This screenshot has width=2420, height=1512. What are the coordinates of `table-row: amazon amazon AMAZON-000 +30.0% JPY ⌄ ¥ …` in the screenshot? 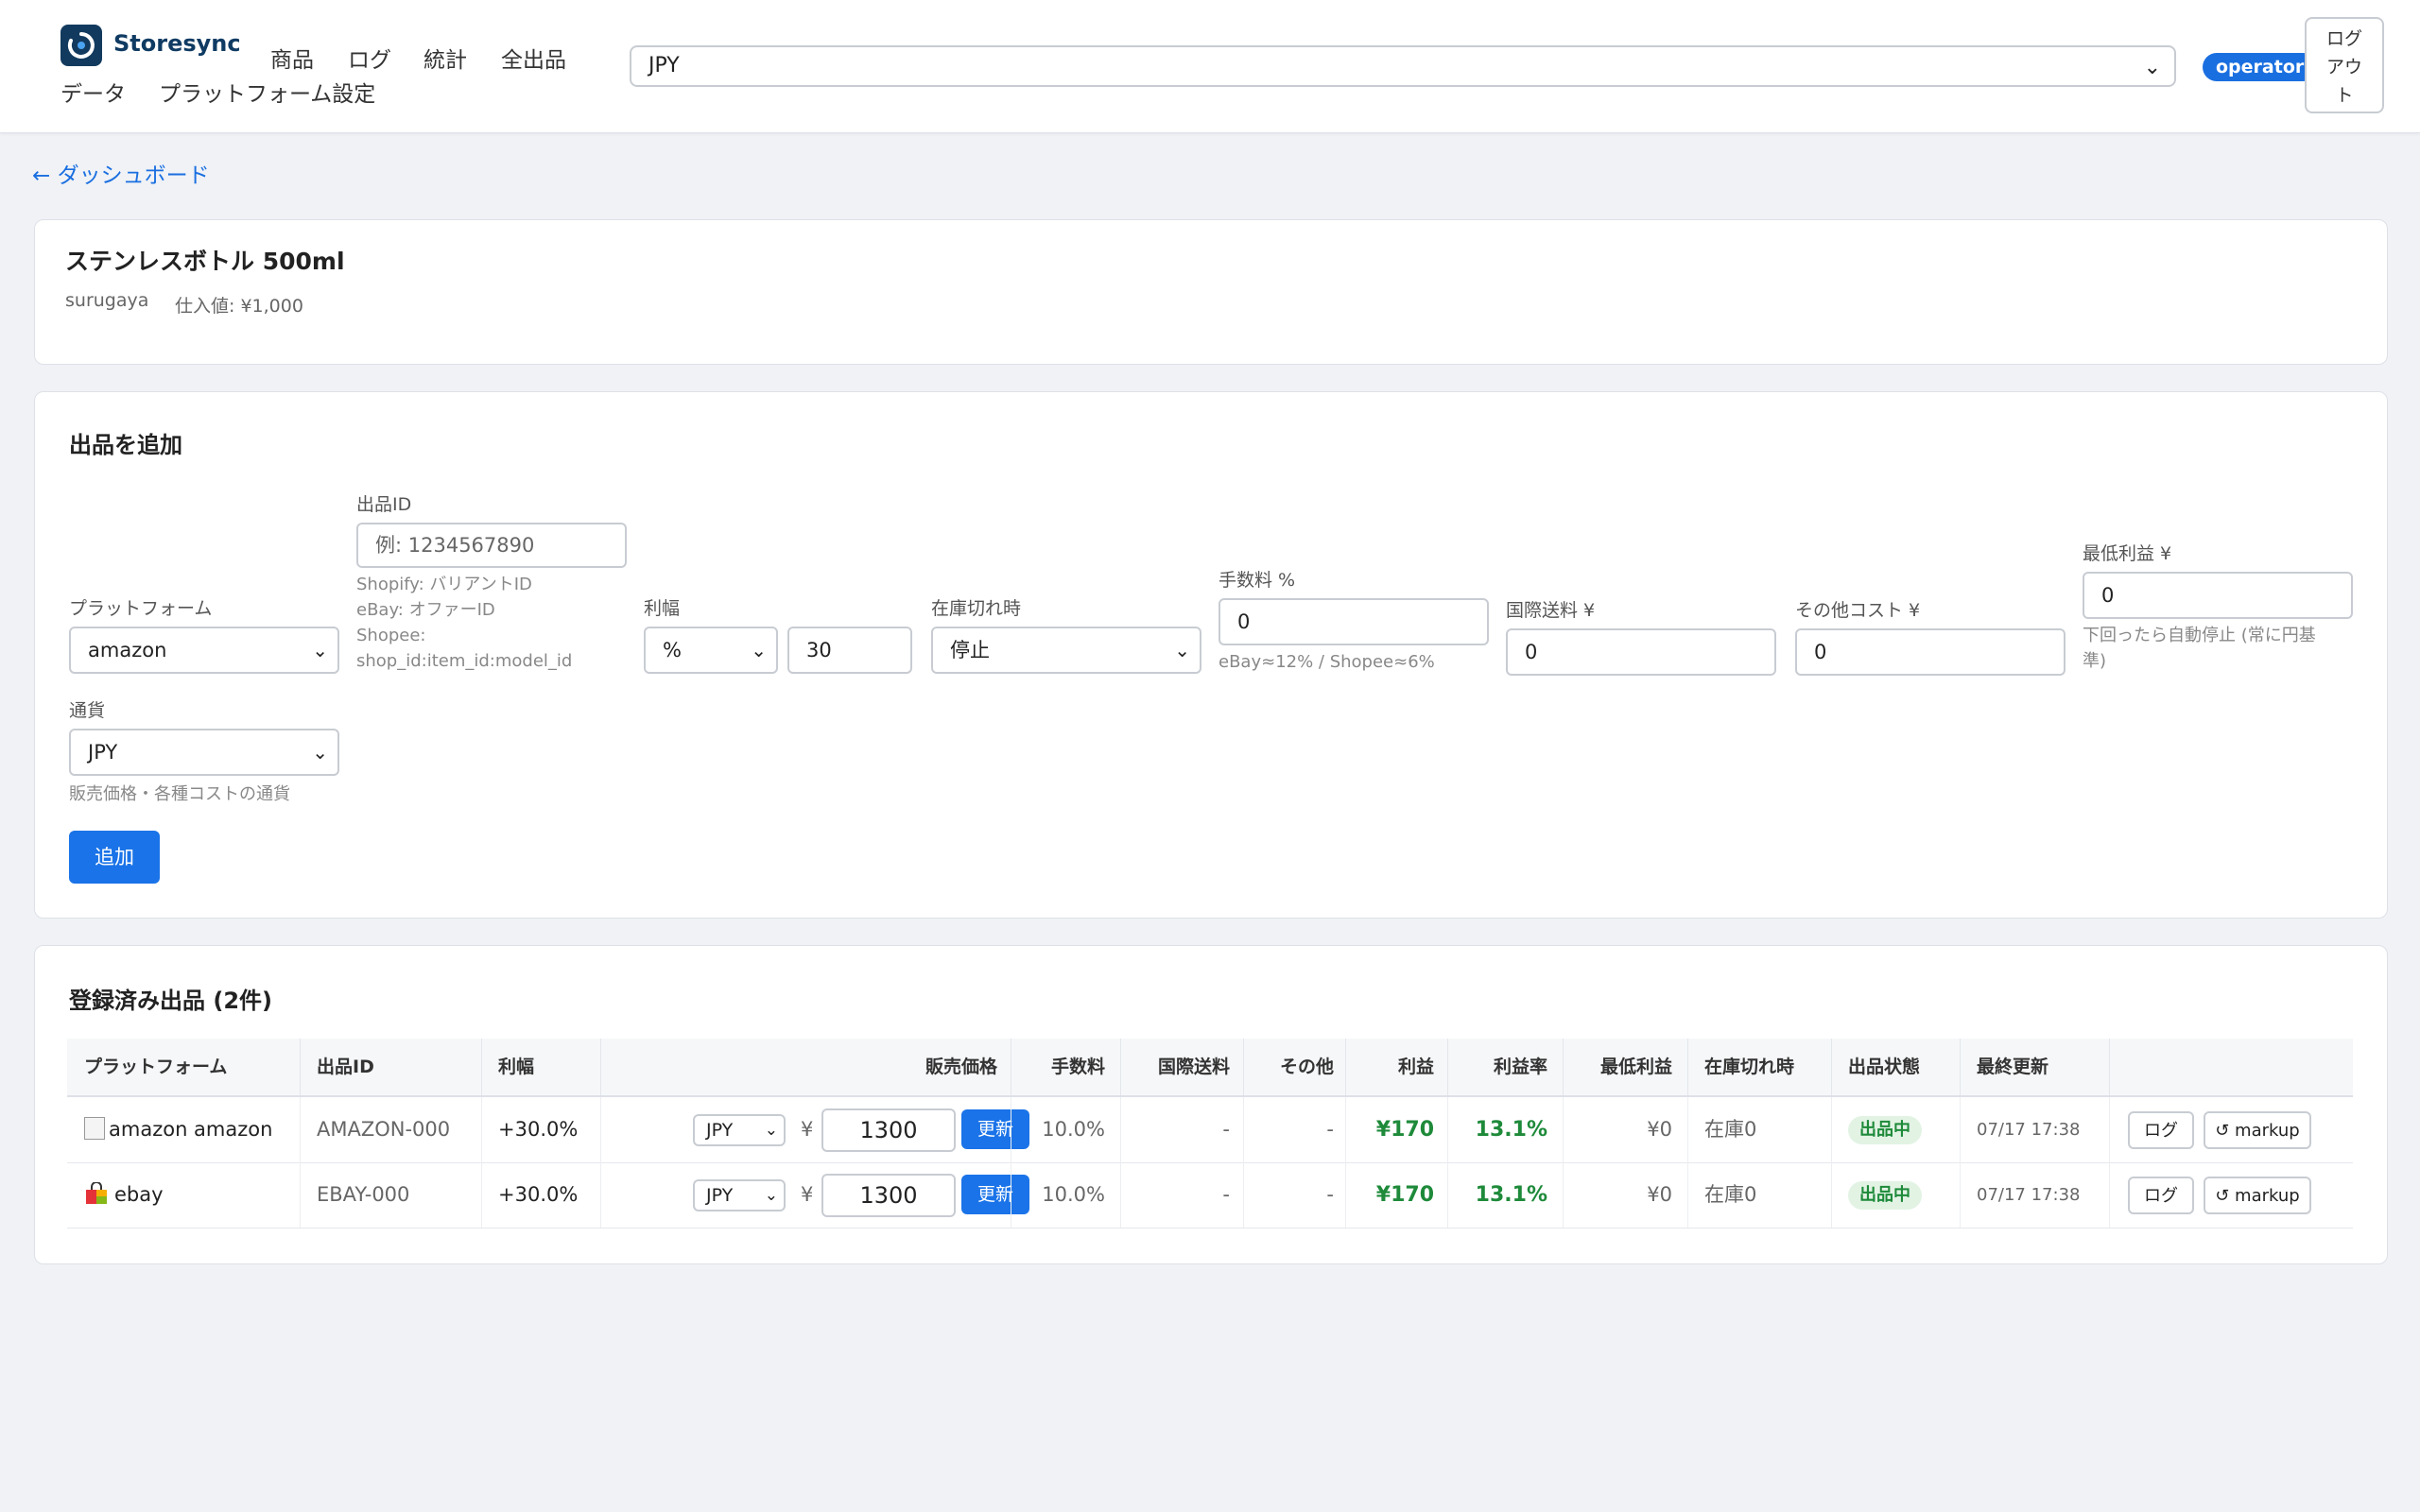 It's located at (1210, 1130).